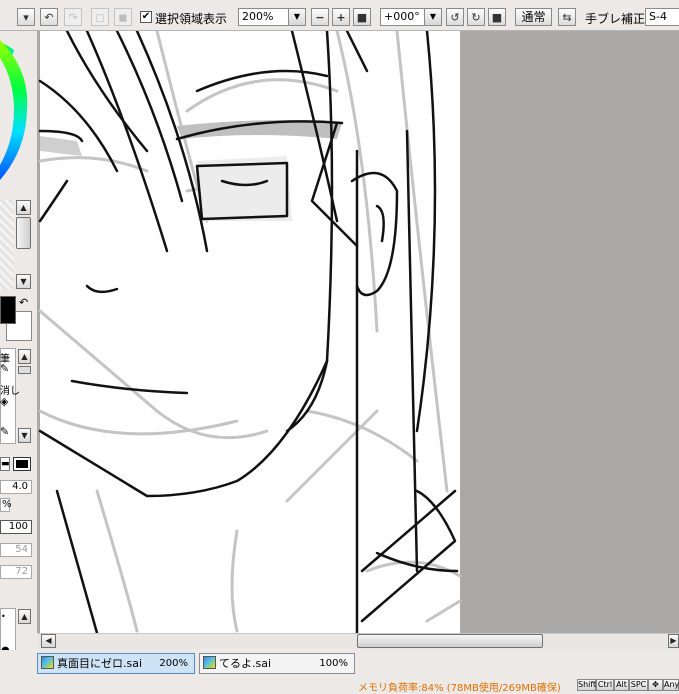 This screenshot has height=694, width=679. Describe the element at coordinates (258, 16) in the screenshot. I see `zoom-value: 200%` at that location.